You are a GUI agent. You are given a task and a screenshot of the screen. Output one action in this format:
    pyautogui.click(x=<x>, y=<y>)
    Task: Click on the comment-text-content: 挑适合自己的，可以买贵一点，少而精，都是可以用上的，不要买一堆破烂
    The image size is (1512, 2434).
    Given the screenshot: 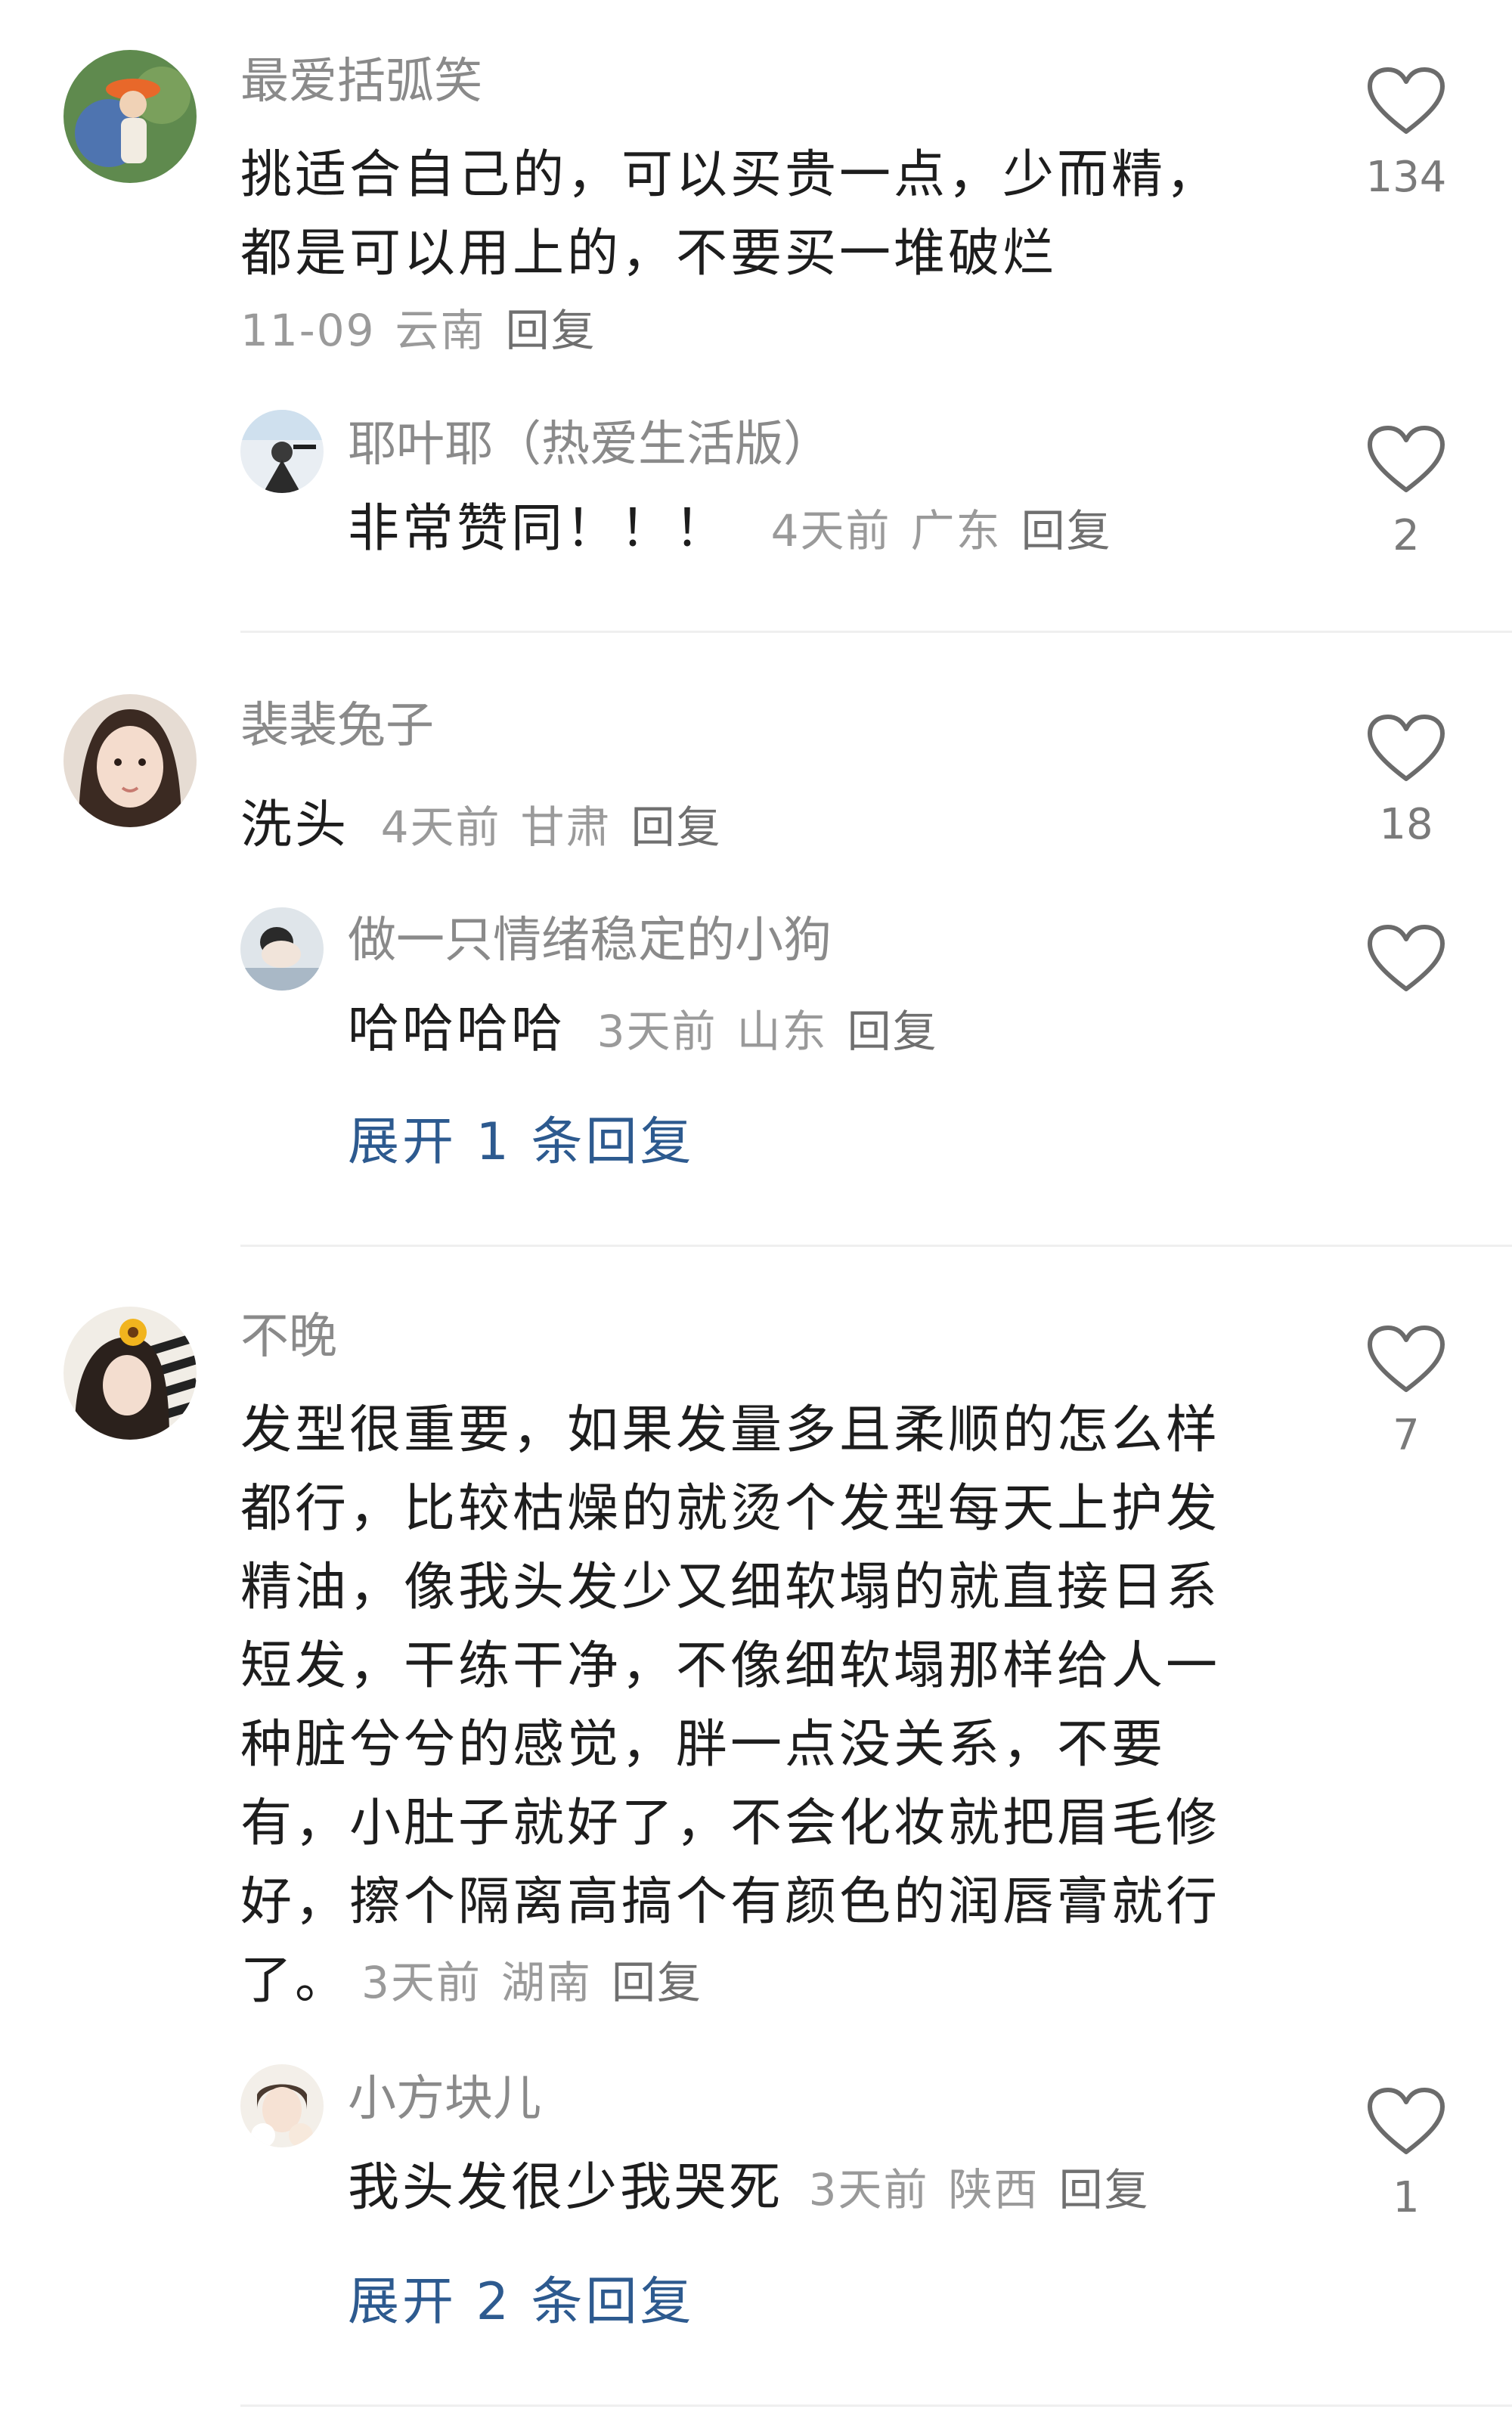 What is the action you would take?
    pyautogui.click(x=730, y=214)
    